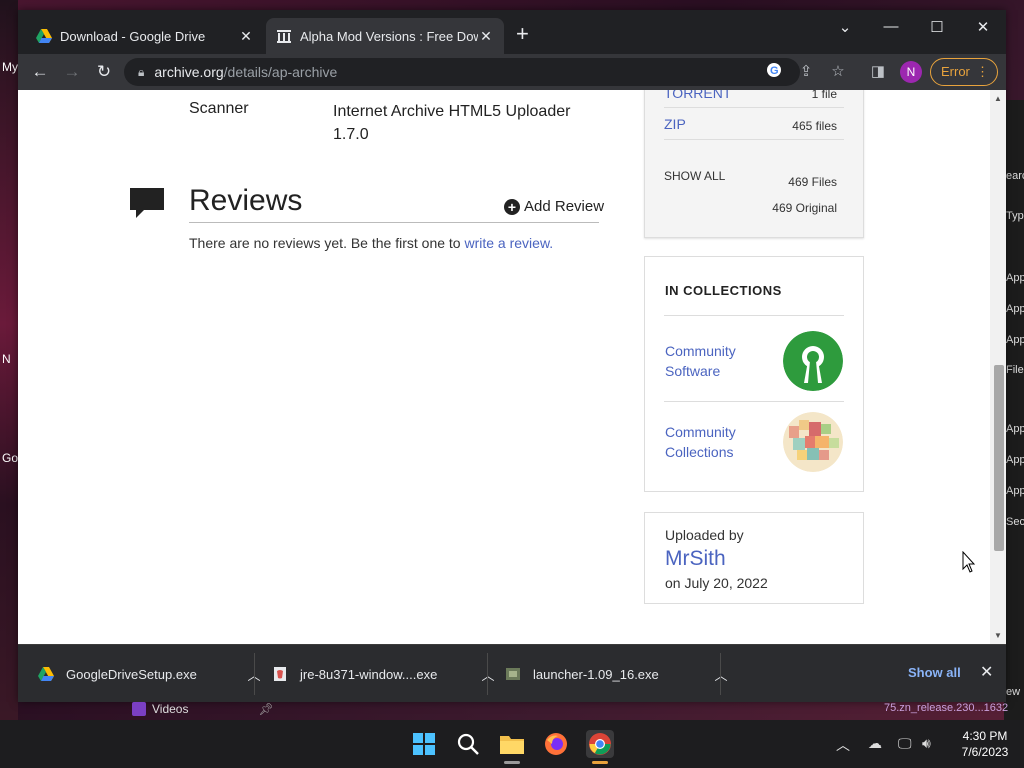 This screenshot has width=1024, height=768. What do you see at coordinates (131, 674) in the screenshot?
I see `download-filename: GoogleDriveSetup.exe` at bounding box center [131, 674].